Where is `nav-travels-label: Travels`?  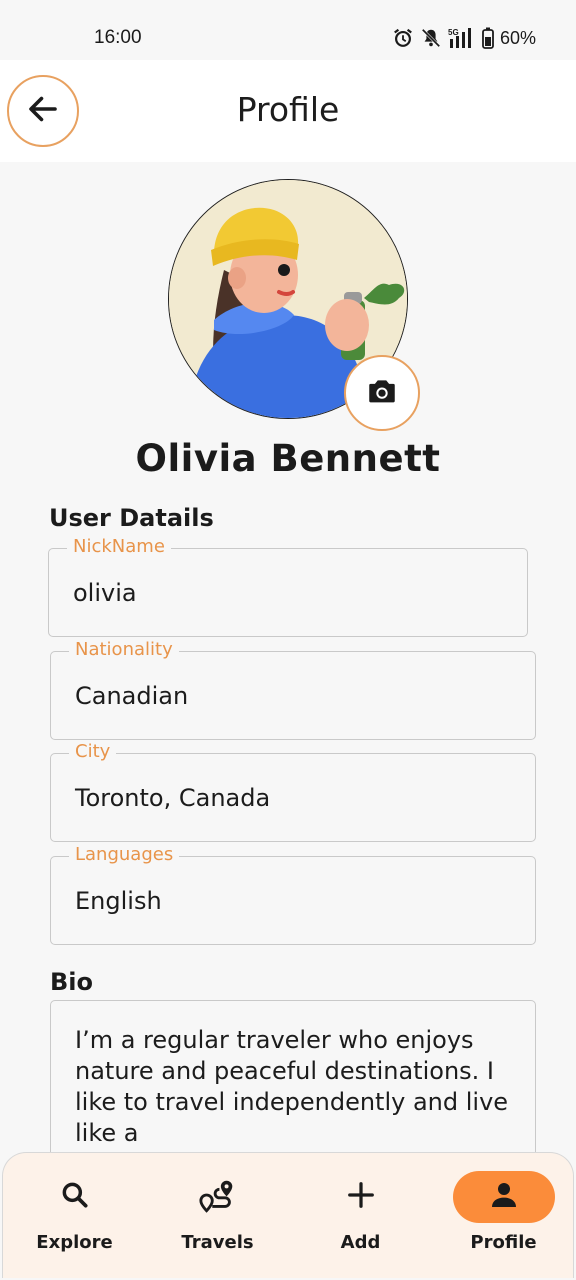
nav-travels-label: Travels is located at coordinates (217, 1242).